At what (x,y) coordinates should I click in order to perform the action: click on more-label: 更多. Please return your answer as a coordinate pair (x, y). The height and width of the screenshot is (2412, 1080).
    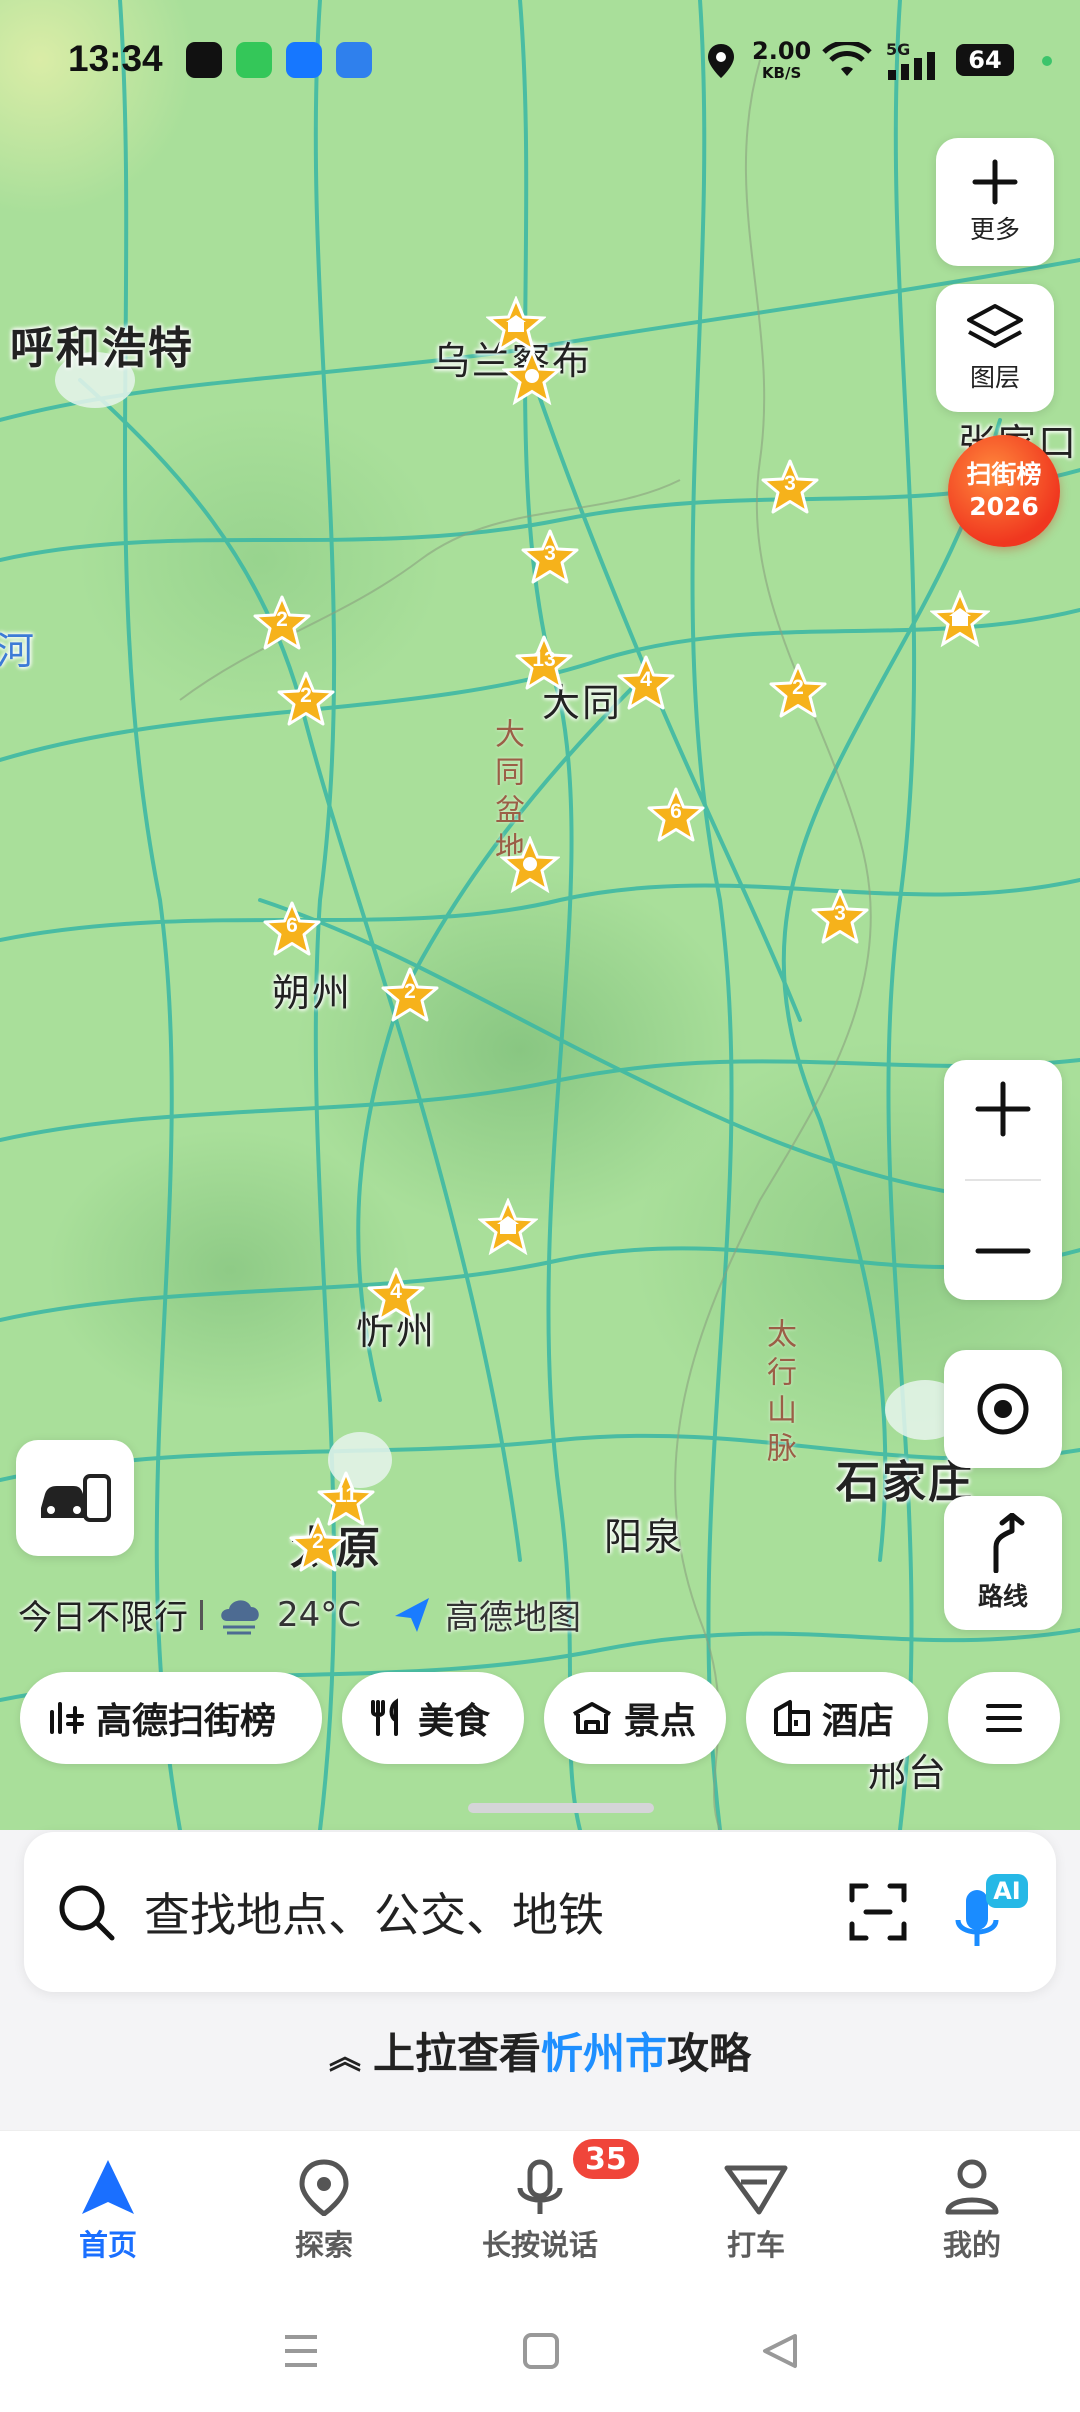
    Looking at the image, I should click on (994, 229).